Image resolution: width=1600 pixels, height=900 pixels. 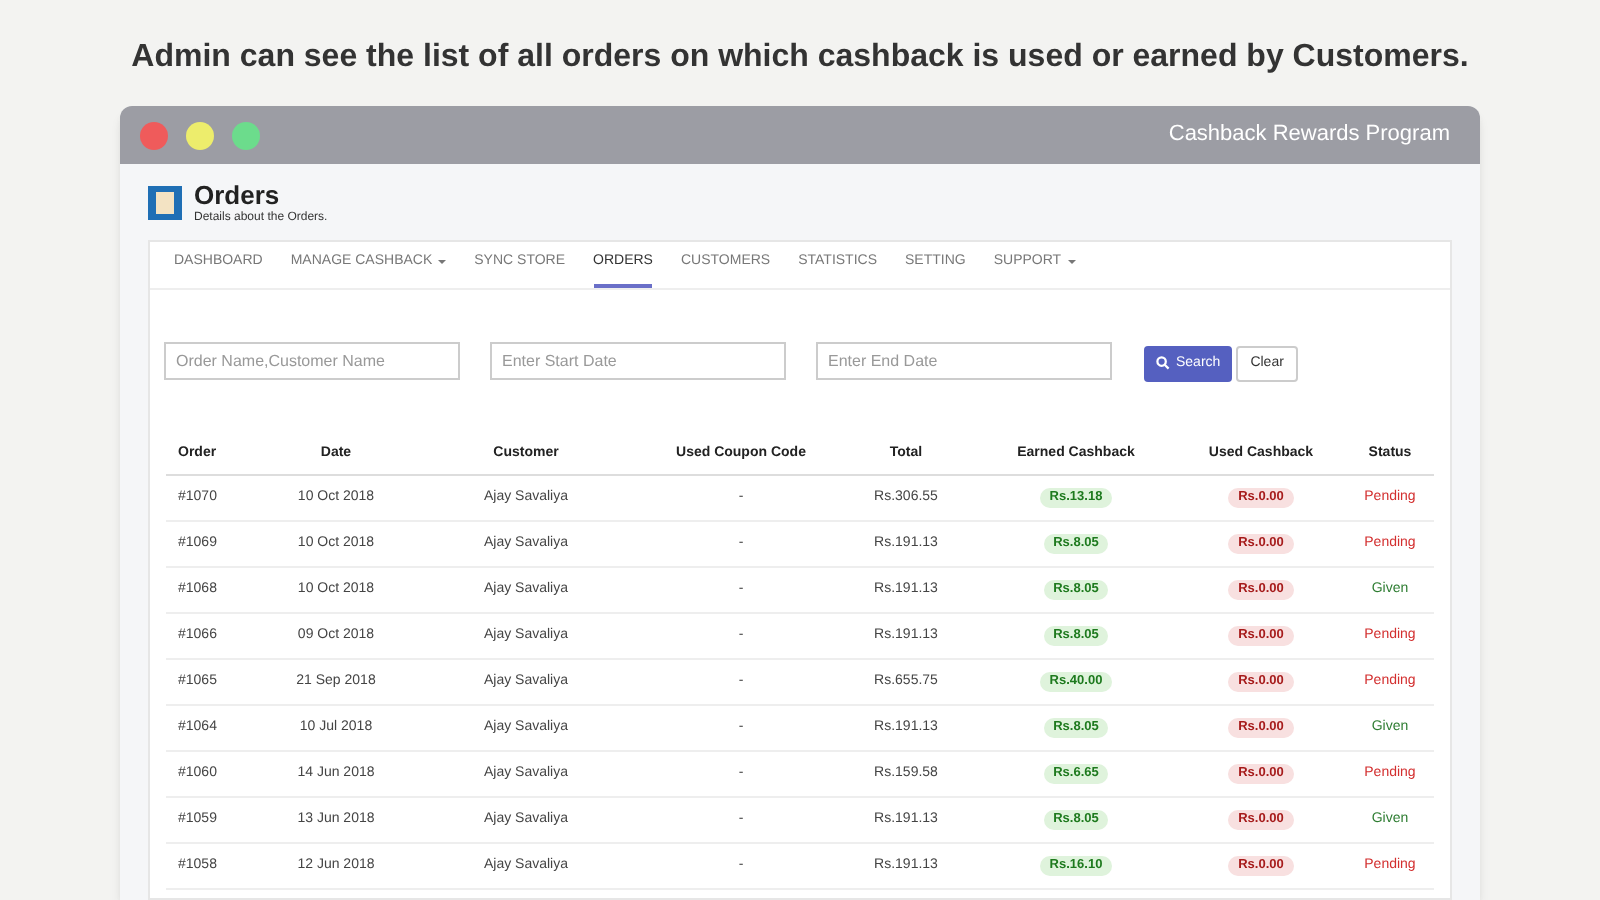 I want to click on filter-input: Enter Start Date, so click(x=638, y=360).